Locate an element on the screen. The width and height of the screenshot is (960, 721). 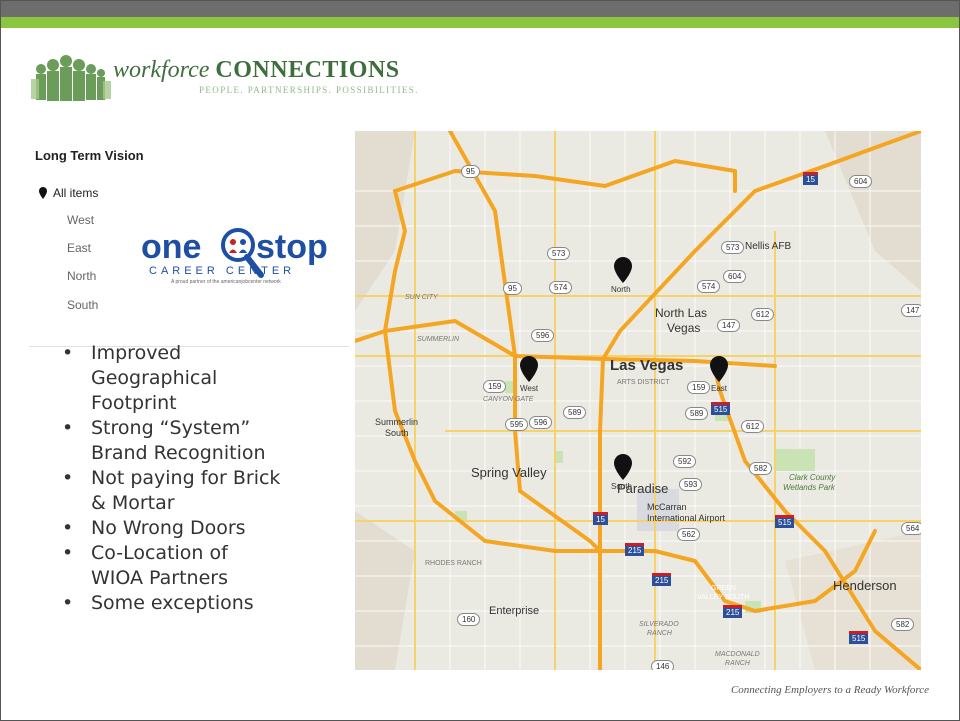
region-south: South is located at coordinates (82, 305).